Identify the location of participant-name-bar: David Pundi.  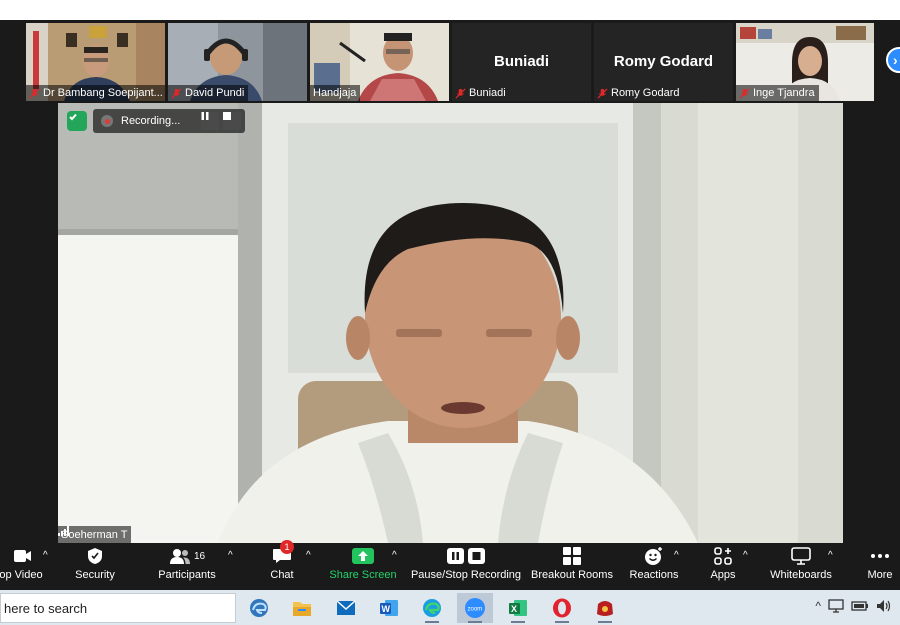
(208, 93).